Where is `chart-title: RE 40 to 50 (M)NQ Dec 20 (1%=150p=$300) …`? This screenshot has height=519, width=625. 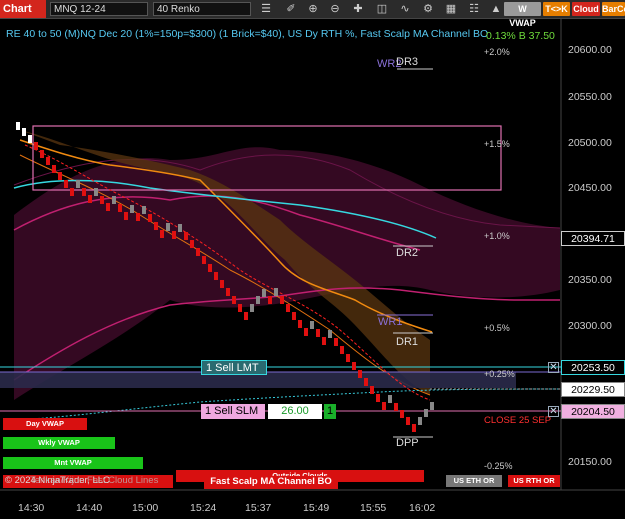
chart-title: RE 40 to 50 (M)NQ Dec 20 (1%=150p=$300) … is located at coordinates (247, 34).